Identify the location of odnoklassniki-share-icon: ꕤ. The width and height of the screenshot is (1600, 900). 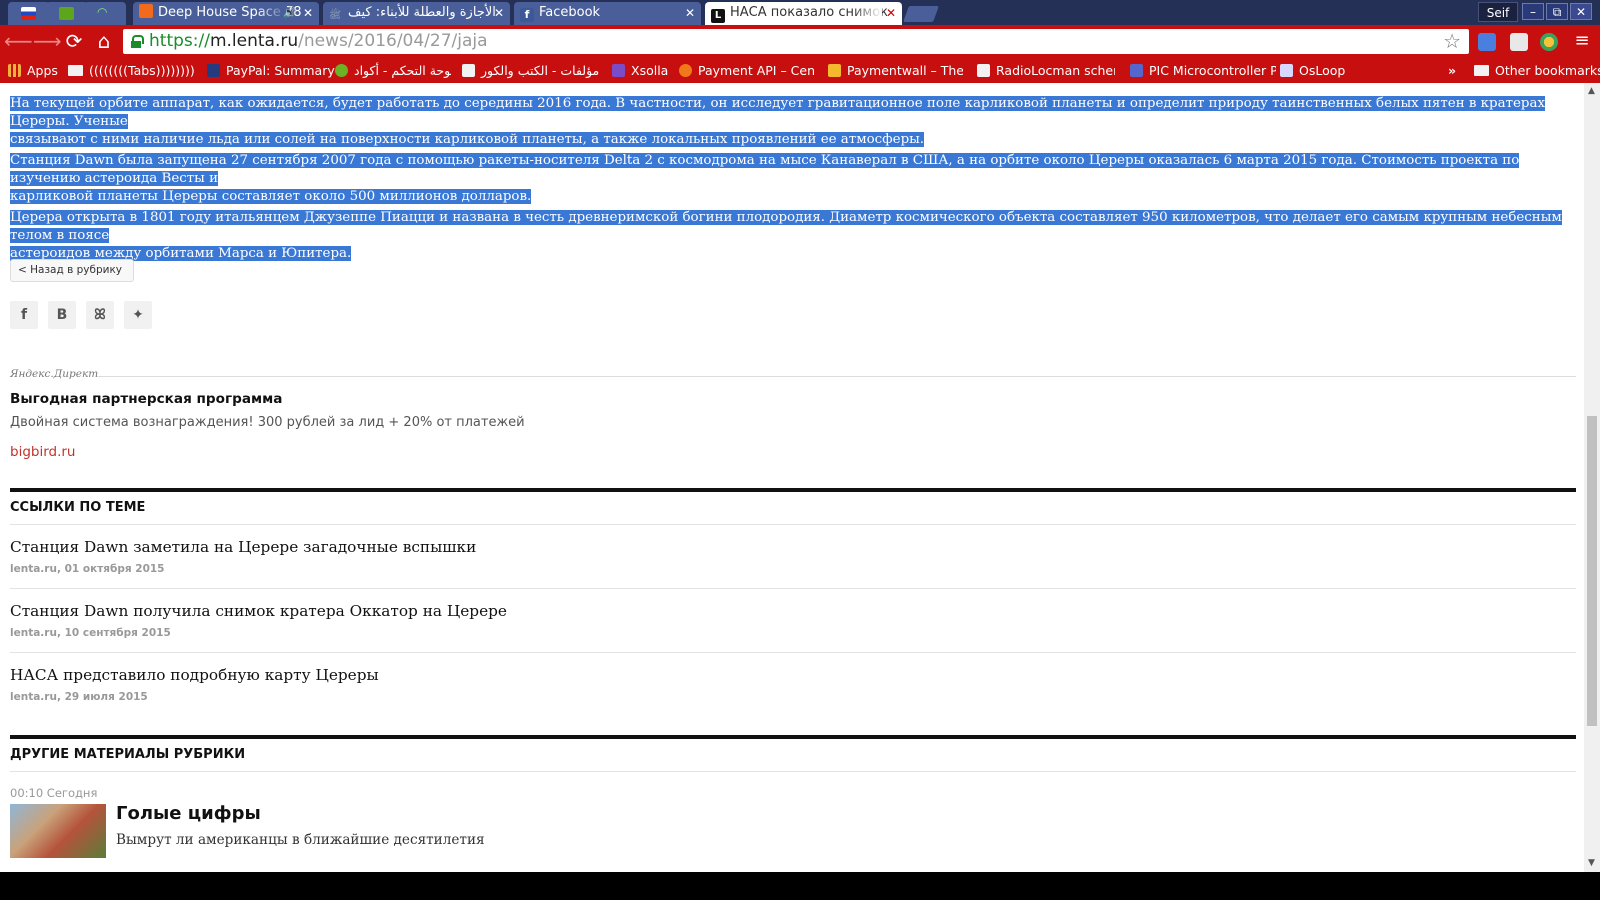
(100, 315).